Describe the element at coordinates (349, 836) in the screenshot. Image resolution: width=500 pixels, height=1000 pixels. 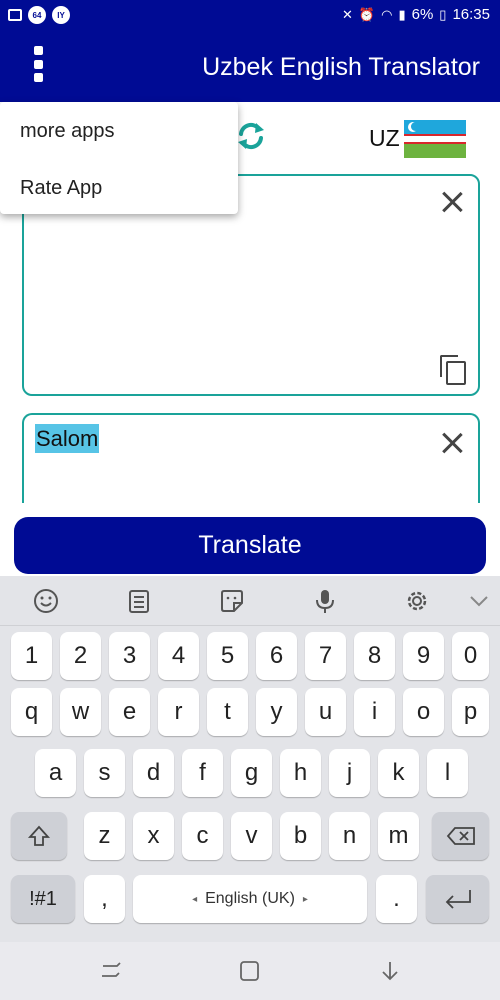
I see `key-n: n` at that location.